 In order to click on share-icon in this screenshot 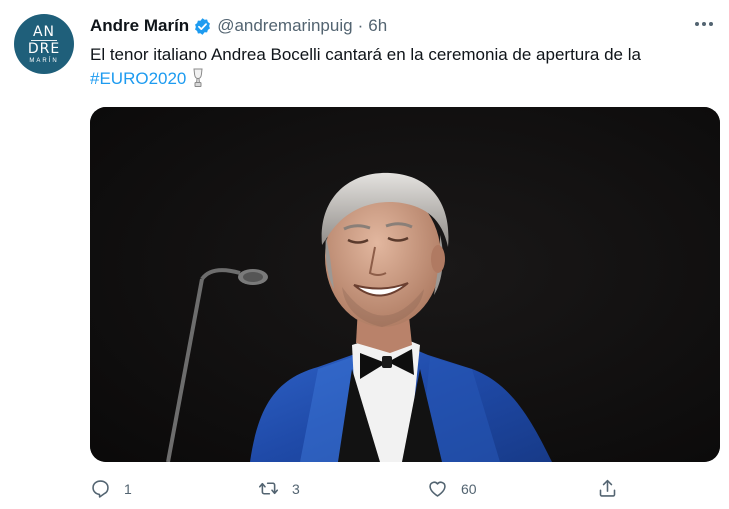, I will do `click(607, 488)`.